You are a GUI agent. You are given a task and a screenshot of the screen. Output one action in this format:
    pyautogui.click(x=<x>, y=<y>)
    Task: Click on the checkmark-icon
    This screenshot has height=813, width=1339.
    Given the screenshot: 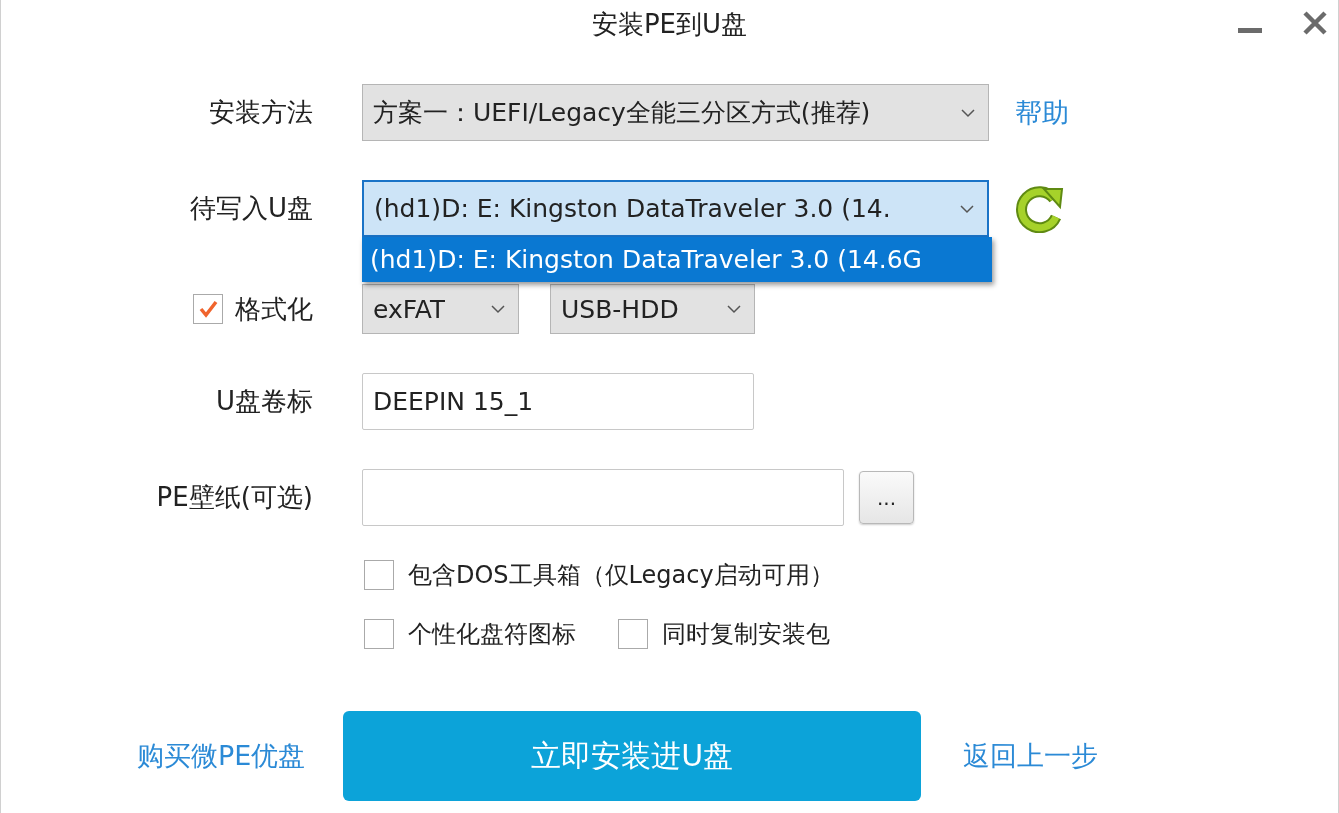 What is the action you would take?
    pyautogui.click(x=208, y=309)
    